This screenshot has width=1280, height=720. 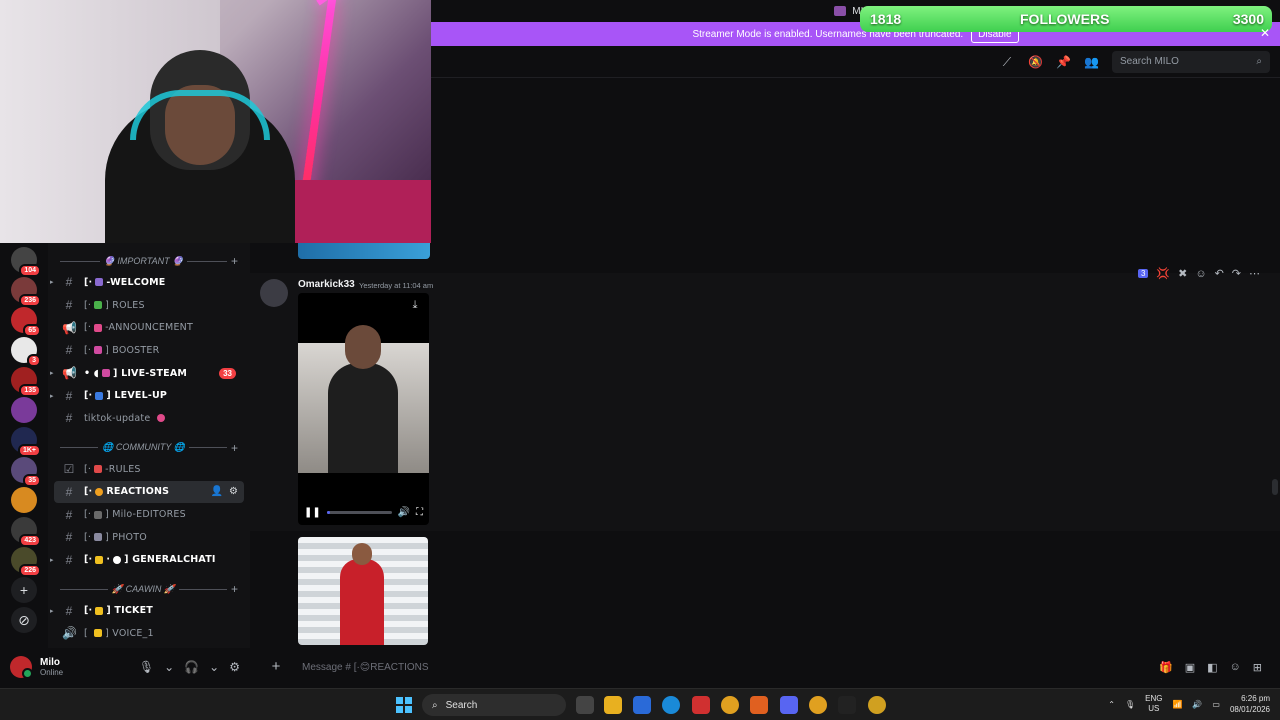 I want to click on channel-roles: # [·] ROLES, so click(x=149, y=305).